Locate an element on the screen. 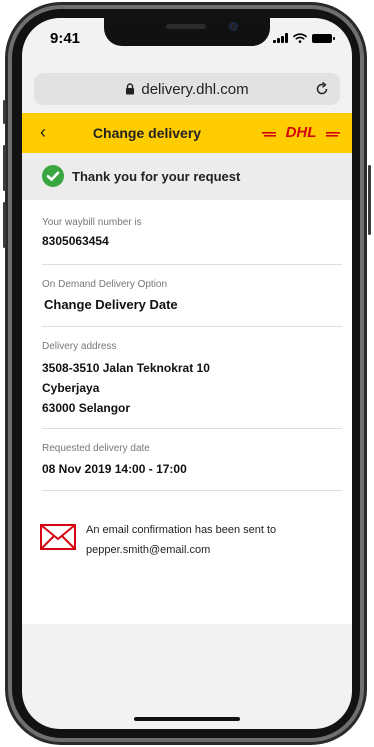 The image size is (374, 747). url-display: delivery.dhl.com is located at coordinates (187, 89).